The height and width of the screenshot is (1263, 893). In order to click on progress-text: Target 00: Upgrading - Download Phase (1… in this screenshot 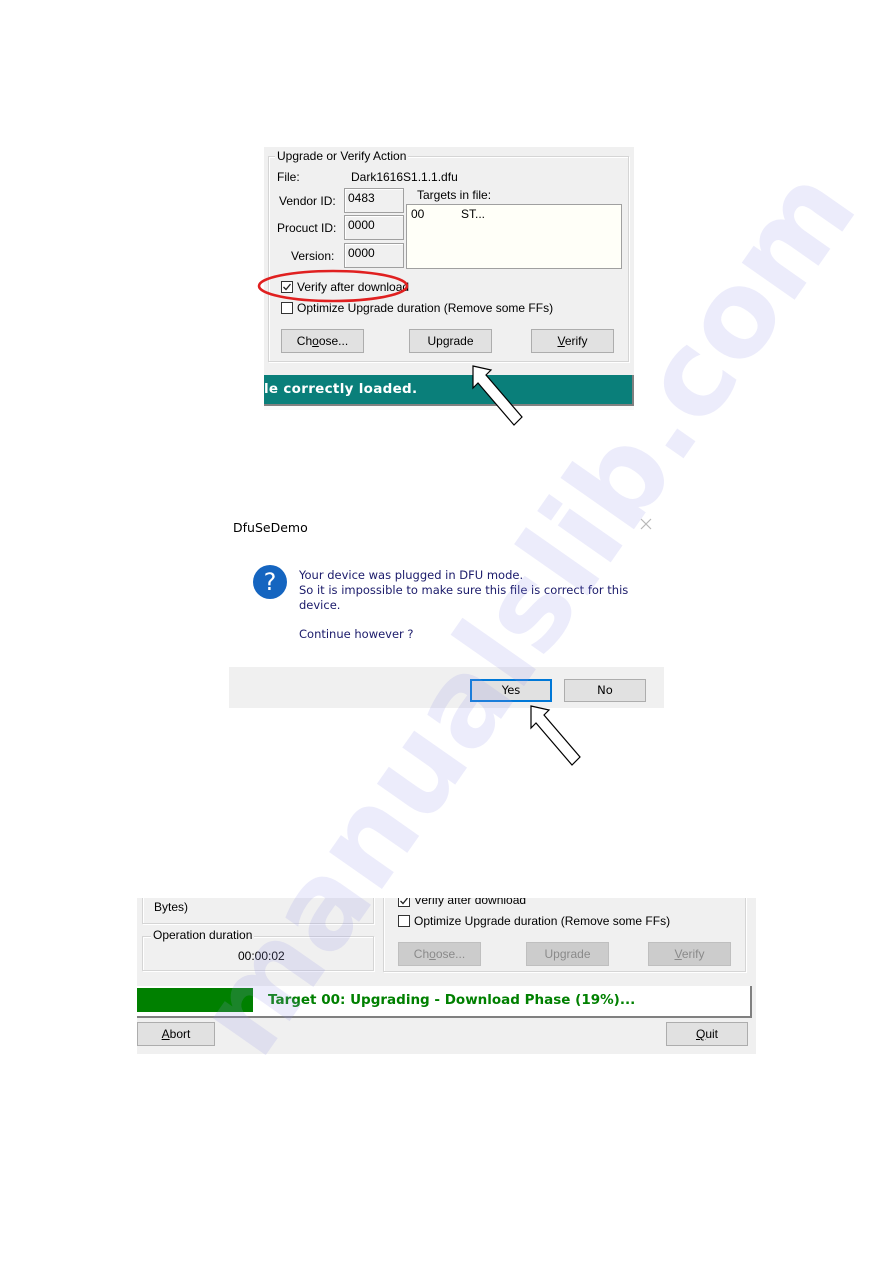, I will do `click(452, 1000)`.